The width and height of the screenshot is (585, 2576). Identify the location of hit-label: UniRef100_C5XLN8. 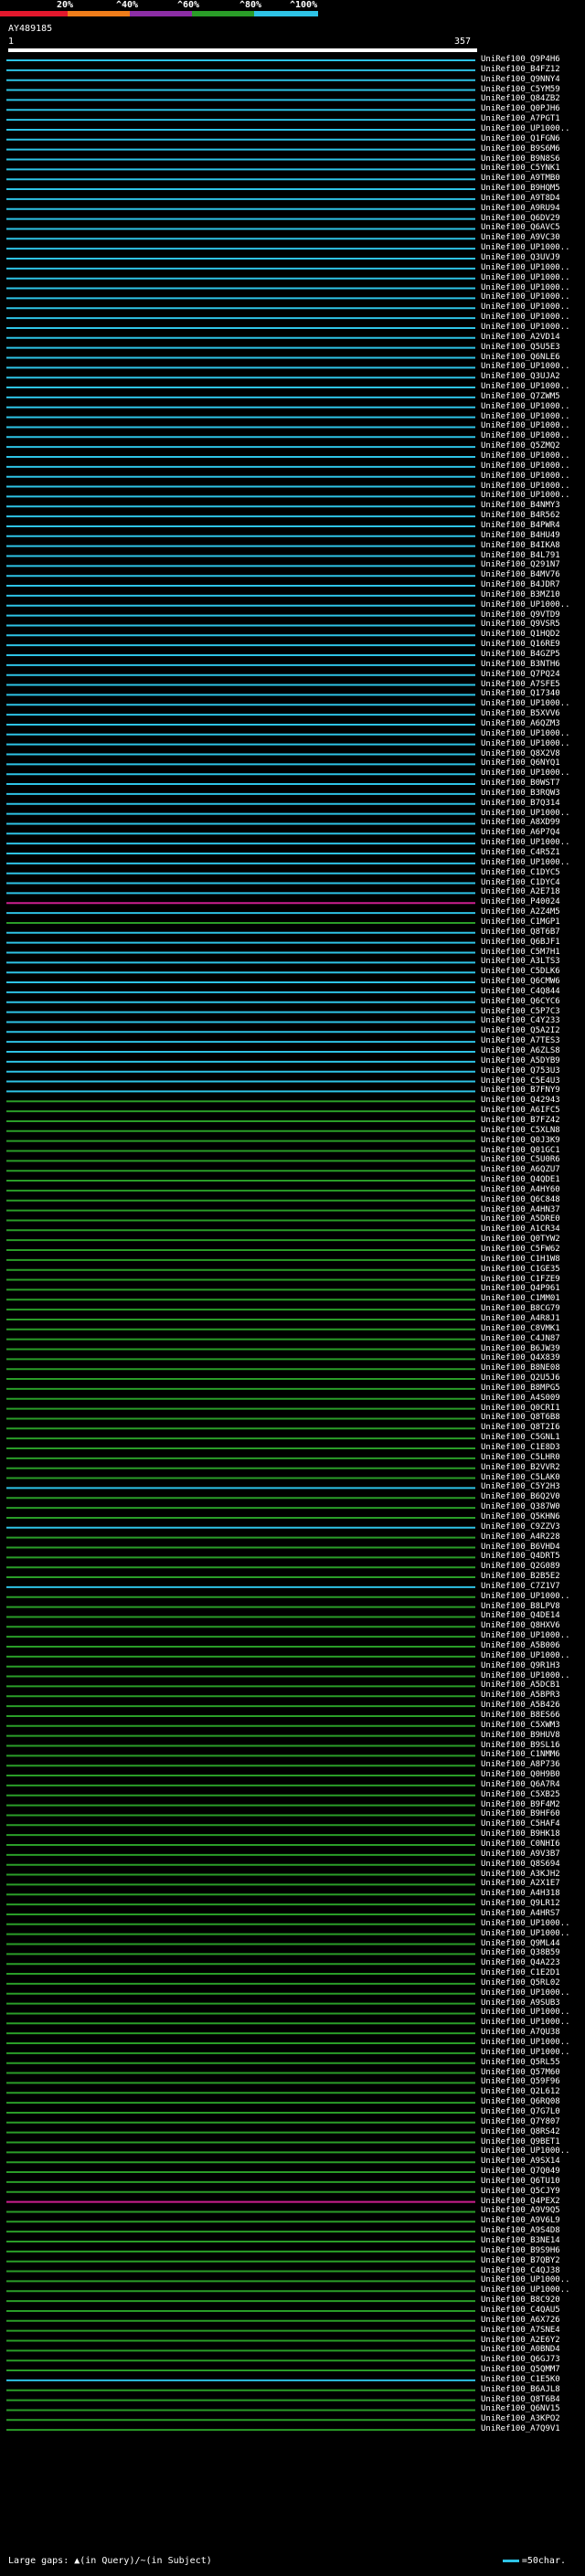
(520, 1131).